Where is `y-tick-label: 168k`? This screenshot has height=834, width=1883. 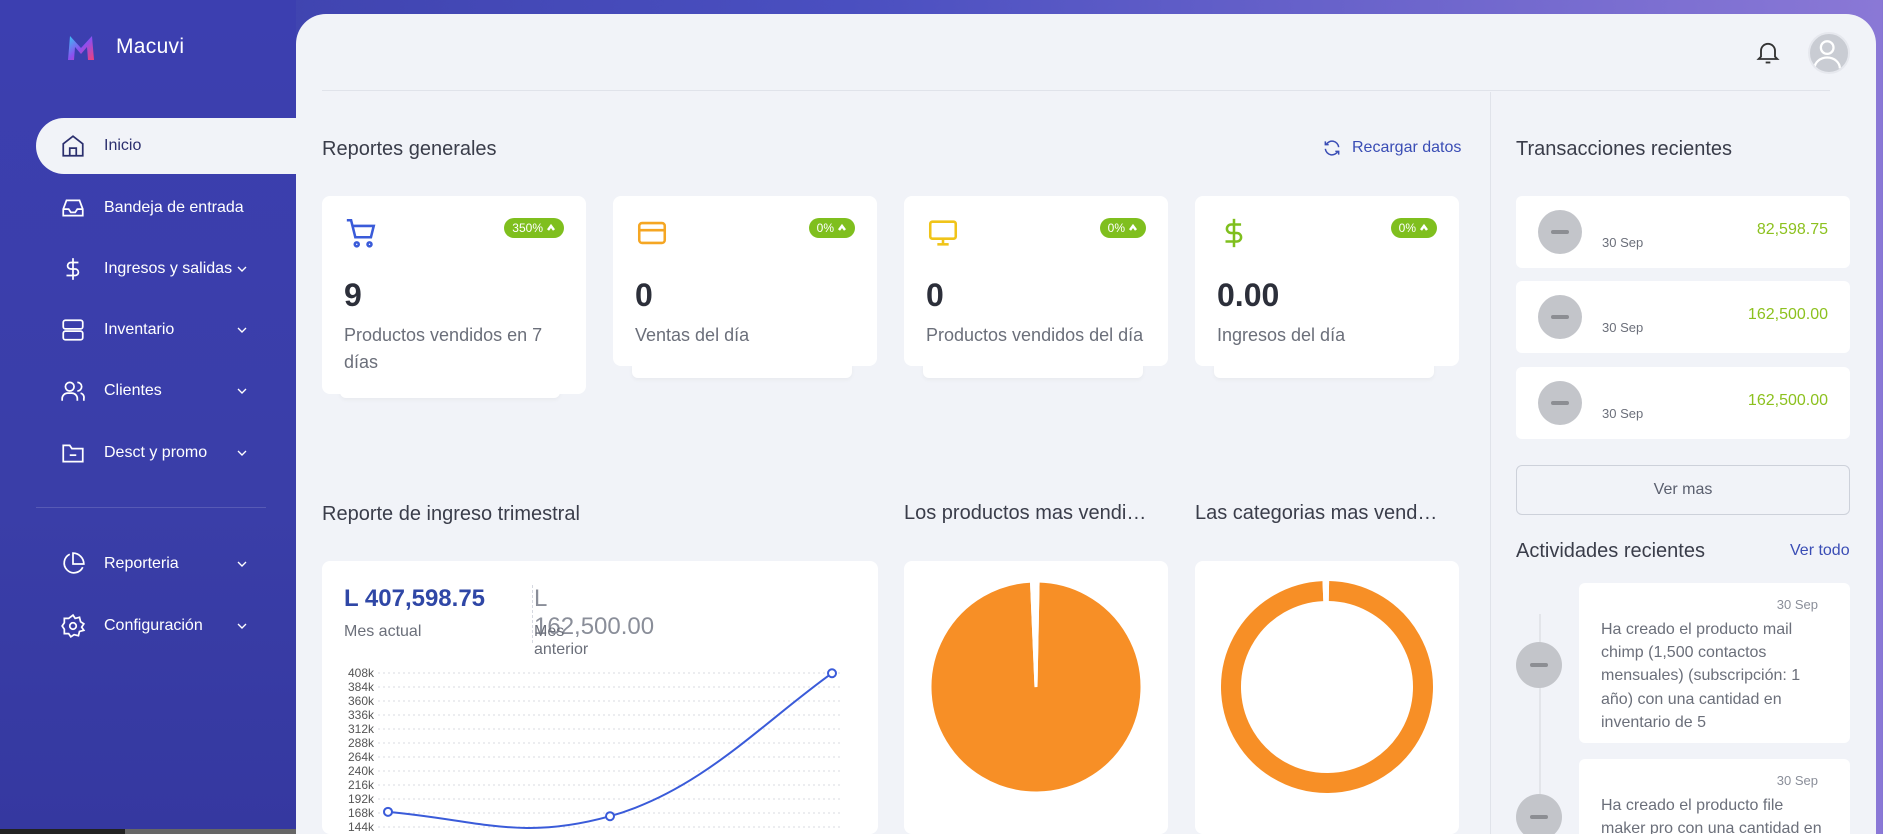 y-tick-label: 168k is located at coordinates (361, 813).